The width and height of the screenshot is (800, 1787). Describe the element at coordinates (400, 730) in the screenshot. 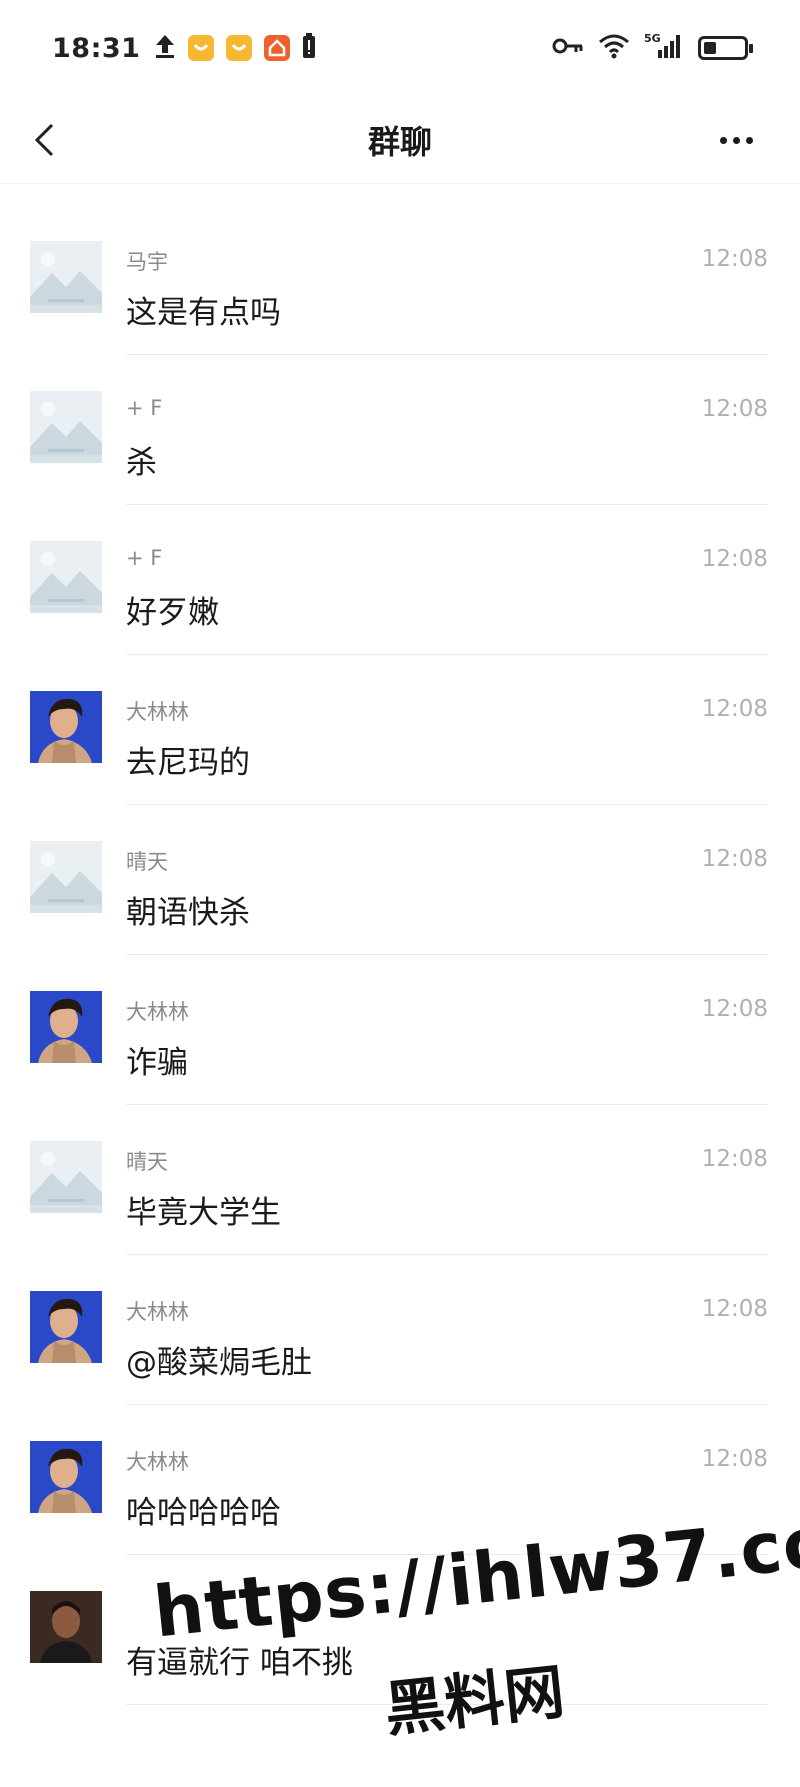

I see `message-row: 大林林 12:08 去尼玛的` at that location.